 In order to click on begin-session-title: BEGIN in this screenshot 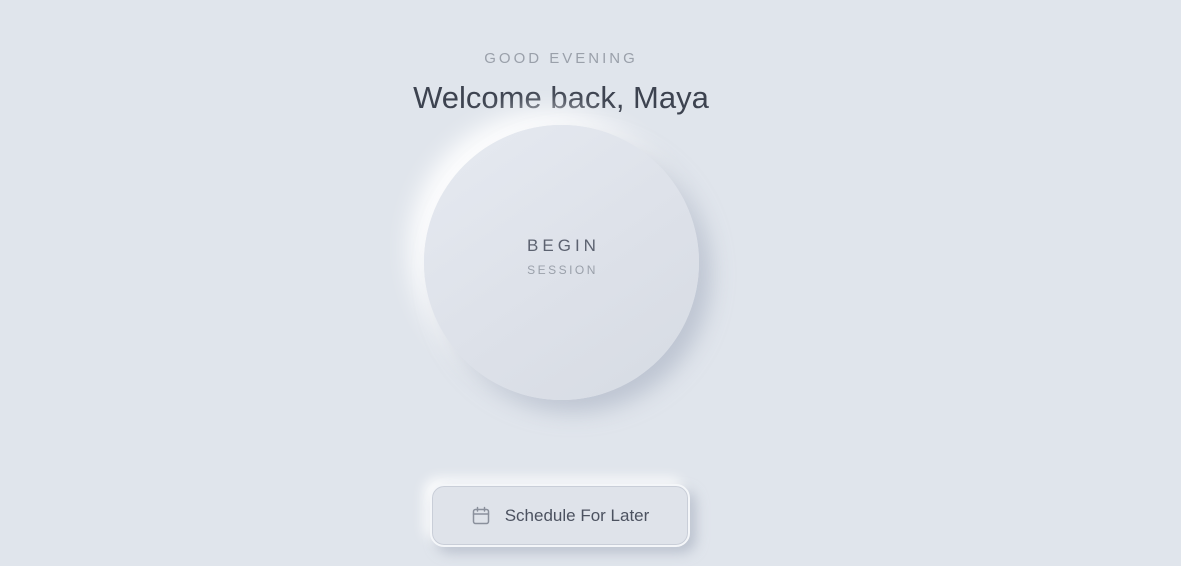, I will do `click(563, 245)`.